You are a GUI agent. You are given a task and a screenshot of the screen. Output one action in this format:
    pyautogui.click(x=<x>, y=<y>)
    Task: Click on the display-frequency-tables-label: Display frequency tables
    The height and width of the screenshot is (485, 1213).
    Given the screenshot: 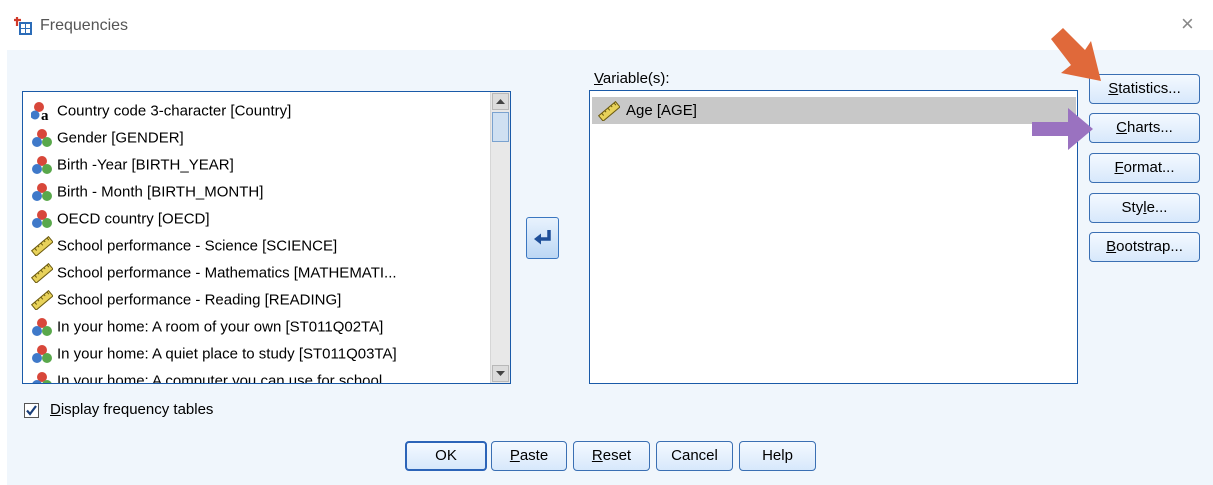 What is the action you would take?
    pyautogui.click(x=131, y=409)
    